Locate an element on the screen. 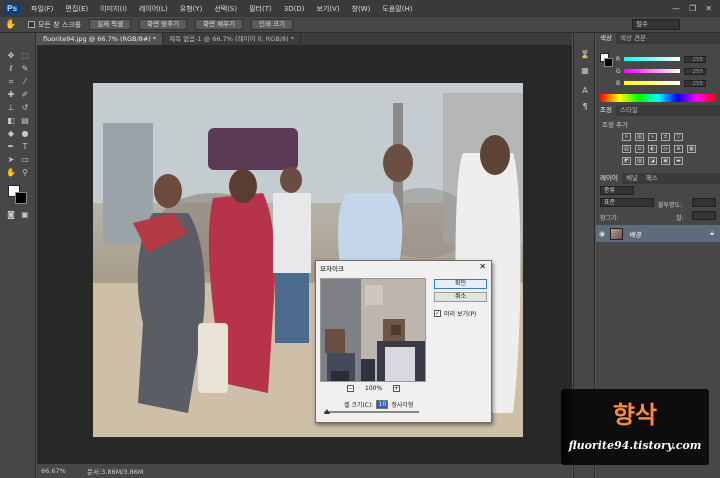 The width and height of the screenshot is (720, 478). scroll-all-windows-checkbox: 모든 창 스크롤 is located at coordinates (54, 25).